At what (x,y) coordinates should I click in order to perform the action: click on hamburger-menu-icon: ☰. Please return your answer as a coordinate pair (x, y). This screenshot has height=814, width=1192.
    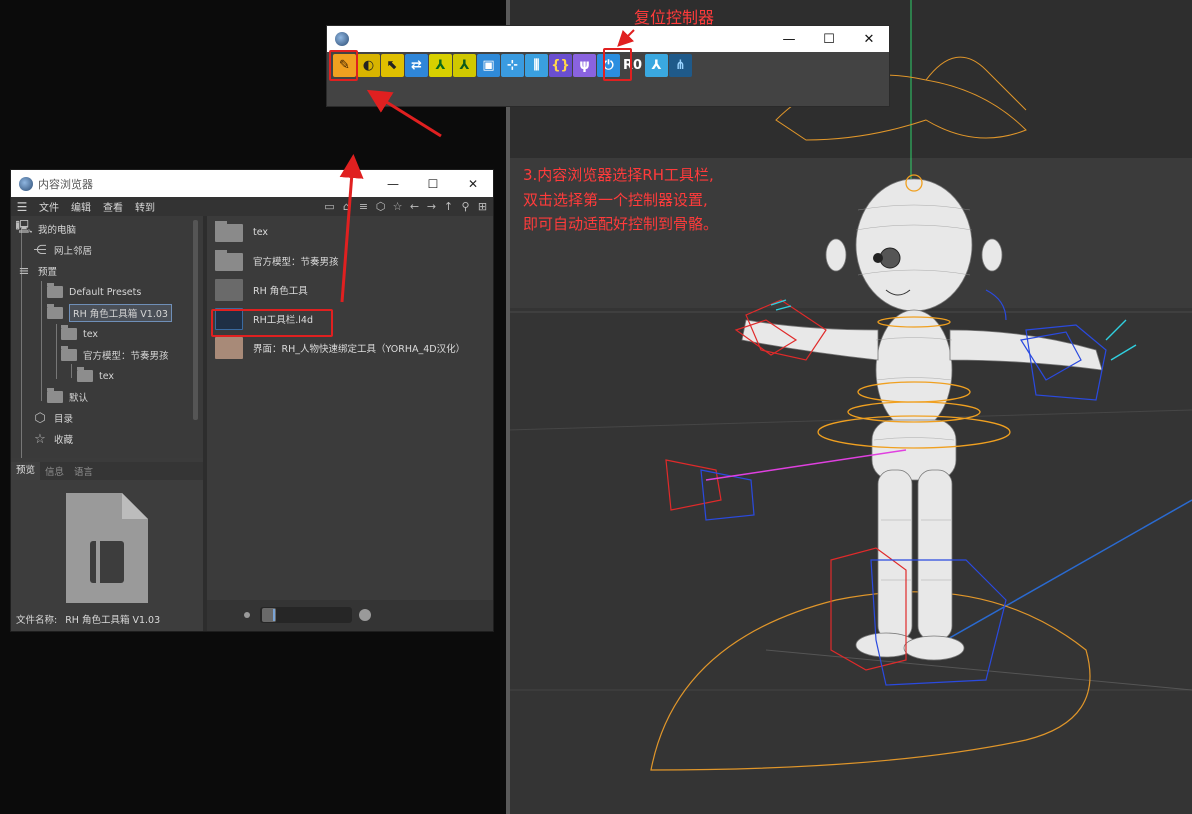
    Looking at the image, I should click on (22, 207).